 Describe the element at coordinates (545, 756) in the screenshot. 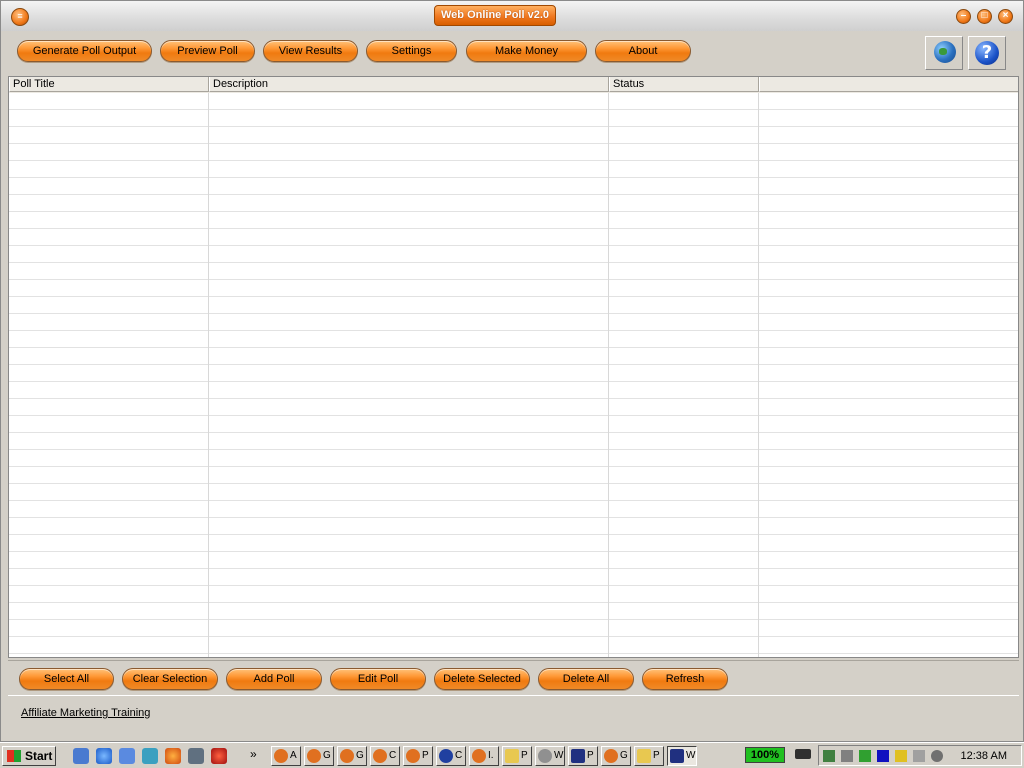

I see `media-player-icon` at that location.